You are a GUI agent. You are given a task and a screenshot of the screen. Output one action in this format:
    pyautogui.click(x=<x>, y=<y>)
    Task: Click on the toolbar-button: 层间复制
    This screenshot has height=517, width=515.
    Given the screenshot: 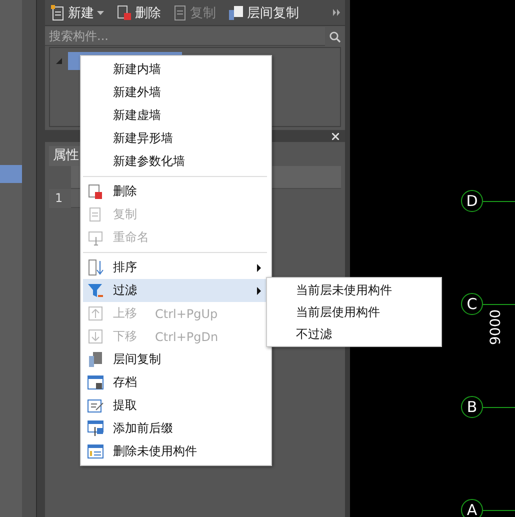 What is the action you would take?
    pyautogui.click(x=263, y=13)
    